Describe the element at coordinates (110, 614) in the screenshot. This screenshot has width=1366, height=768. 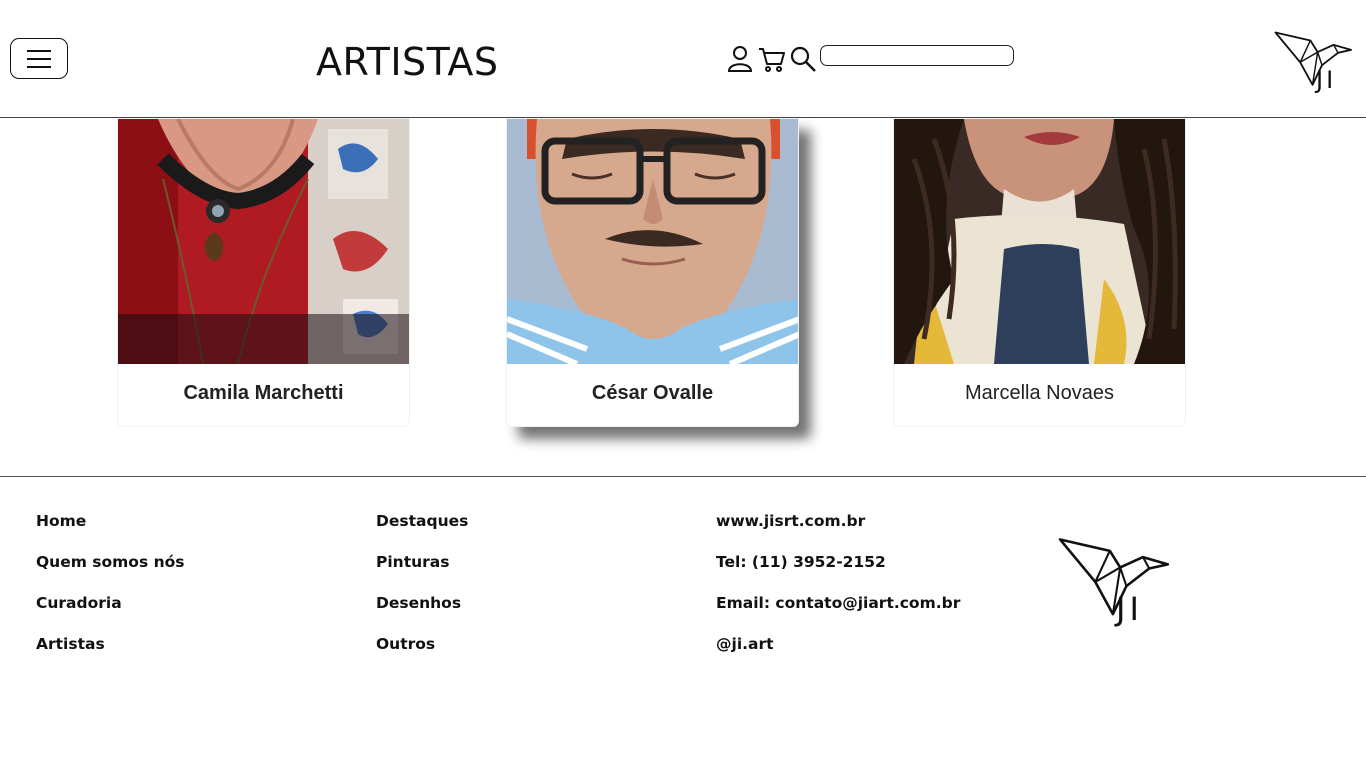
I see `footer-link-curadoria: Curadoria` at that location.